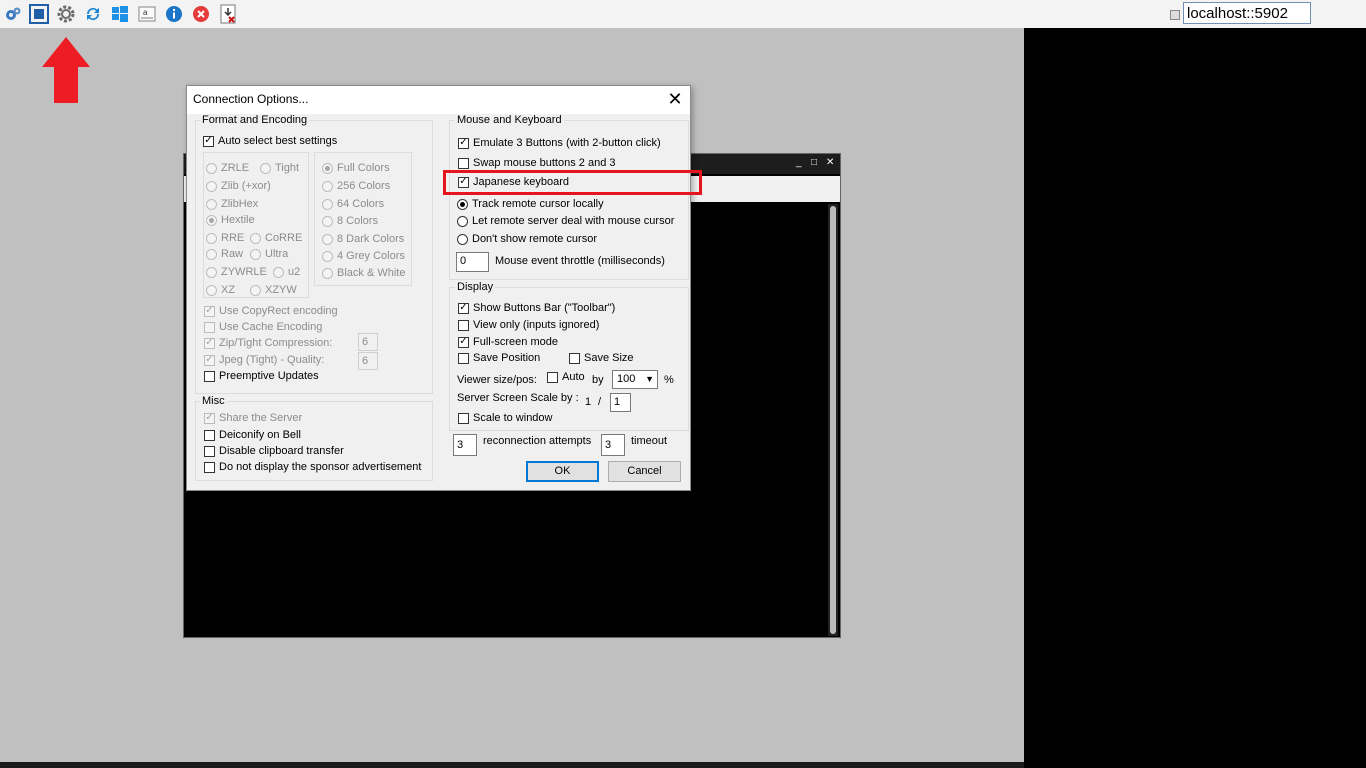  Describe the element at coordinates (536, 308) in the screenshot. I see `show-toolbar-checkbox: ✓ Show Buttons Bar ("Toolbar")` at that location.